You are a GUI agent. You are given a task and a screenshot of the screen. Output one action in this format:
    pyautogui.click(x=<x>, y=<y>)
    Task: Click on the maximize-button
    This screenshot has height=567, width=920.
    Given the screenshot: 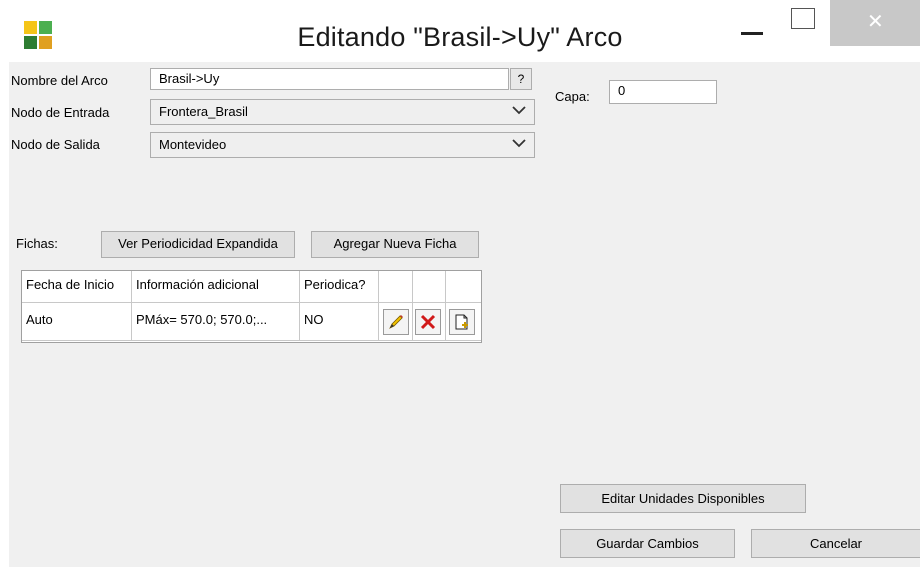 What is the action you would take?
    pyautogui.click(x=811, y=21)
    